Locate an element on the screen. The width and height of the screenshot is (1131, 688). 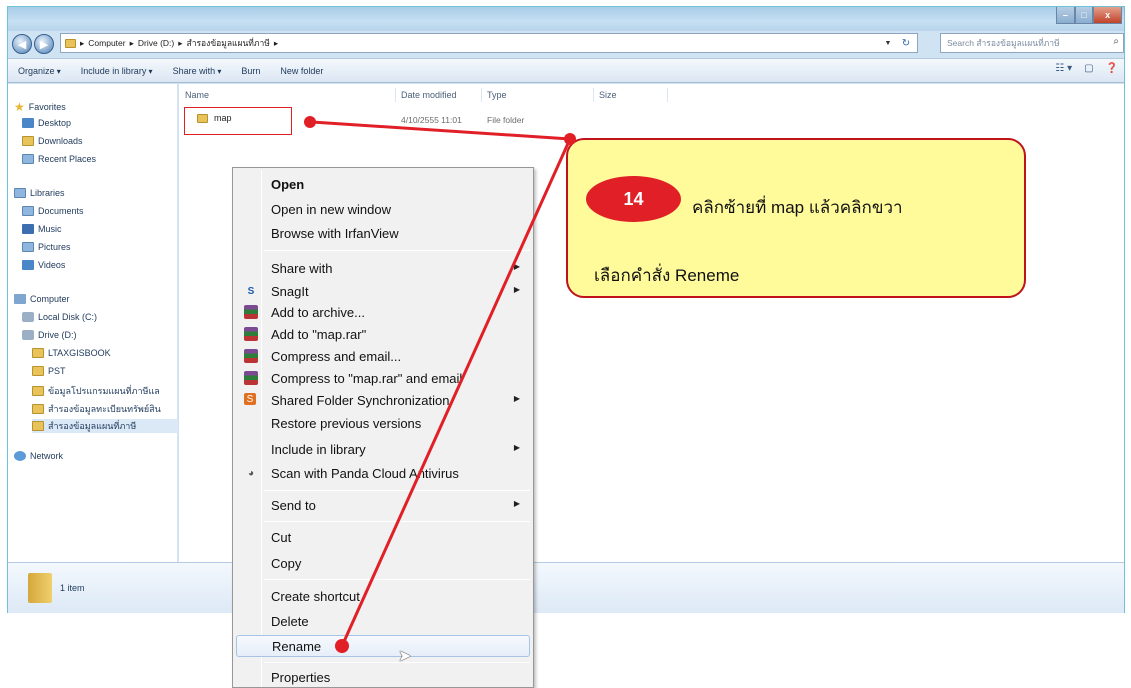
nav-desktop: Desktop is located at coordinates (46, 123).